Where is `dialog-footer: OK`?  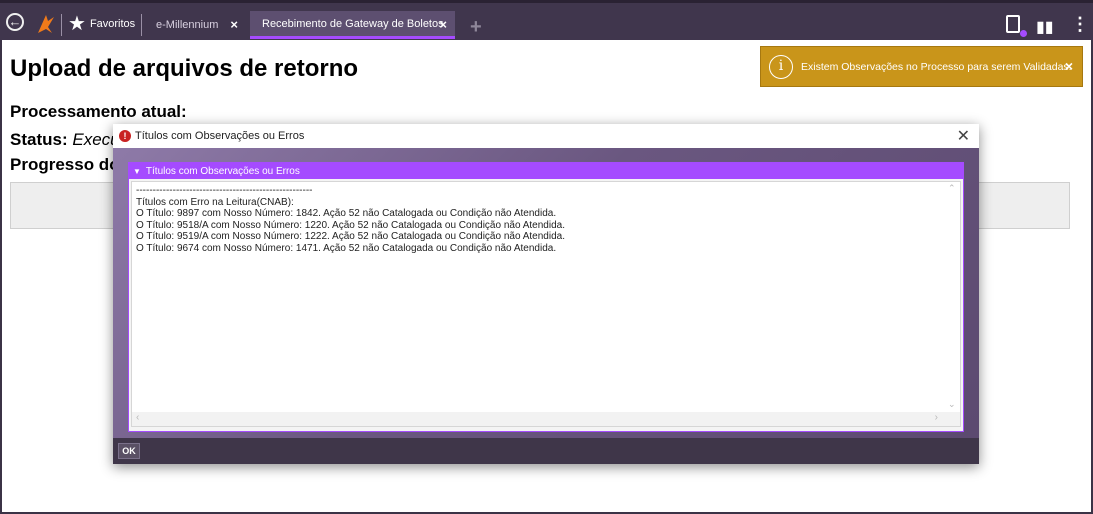
dialog-footer: OK is located at coordinates (546, 451).